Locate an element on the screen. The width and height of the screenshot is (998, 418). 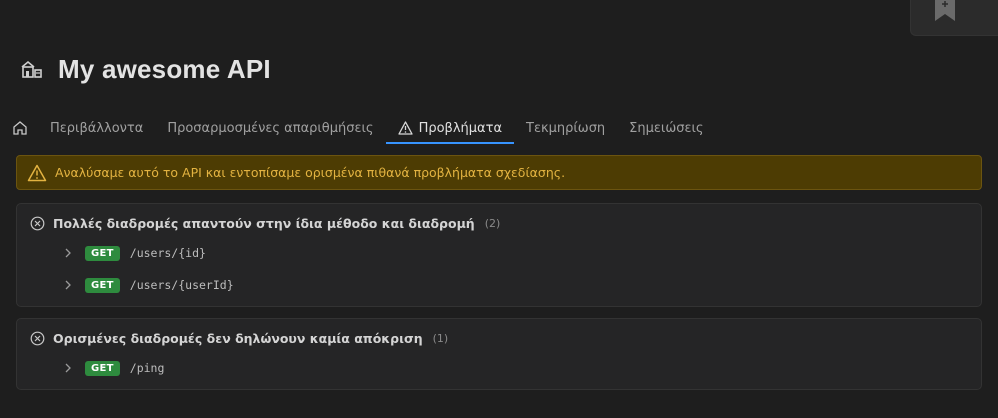
tab-notes: Σημειώσεις is located at coordinates (666, 128).